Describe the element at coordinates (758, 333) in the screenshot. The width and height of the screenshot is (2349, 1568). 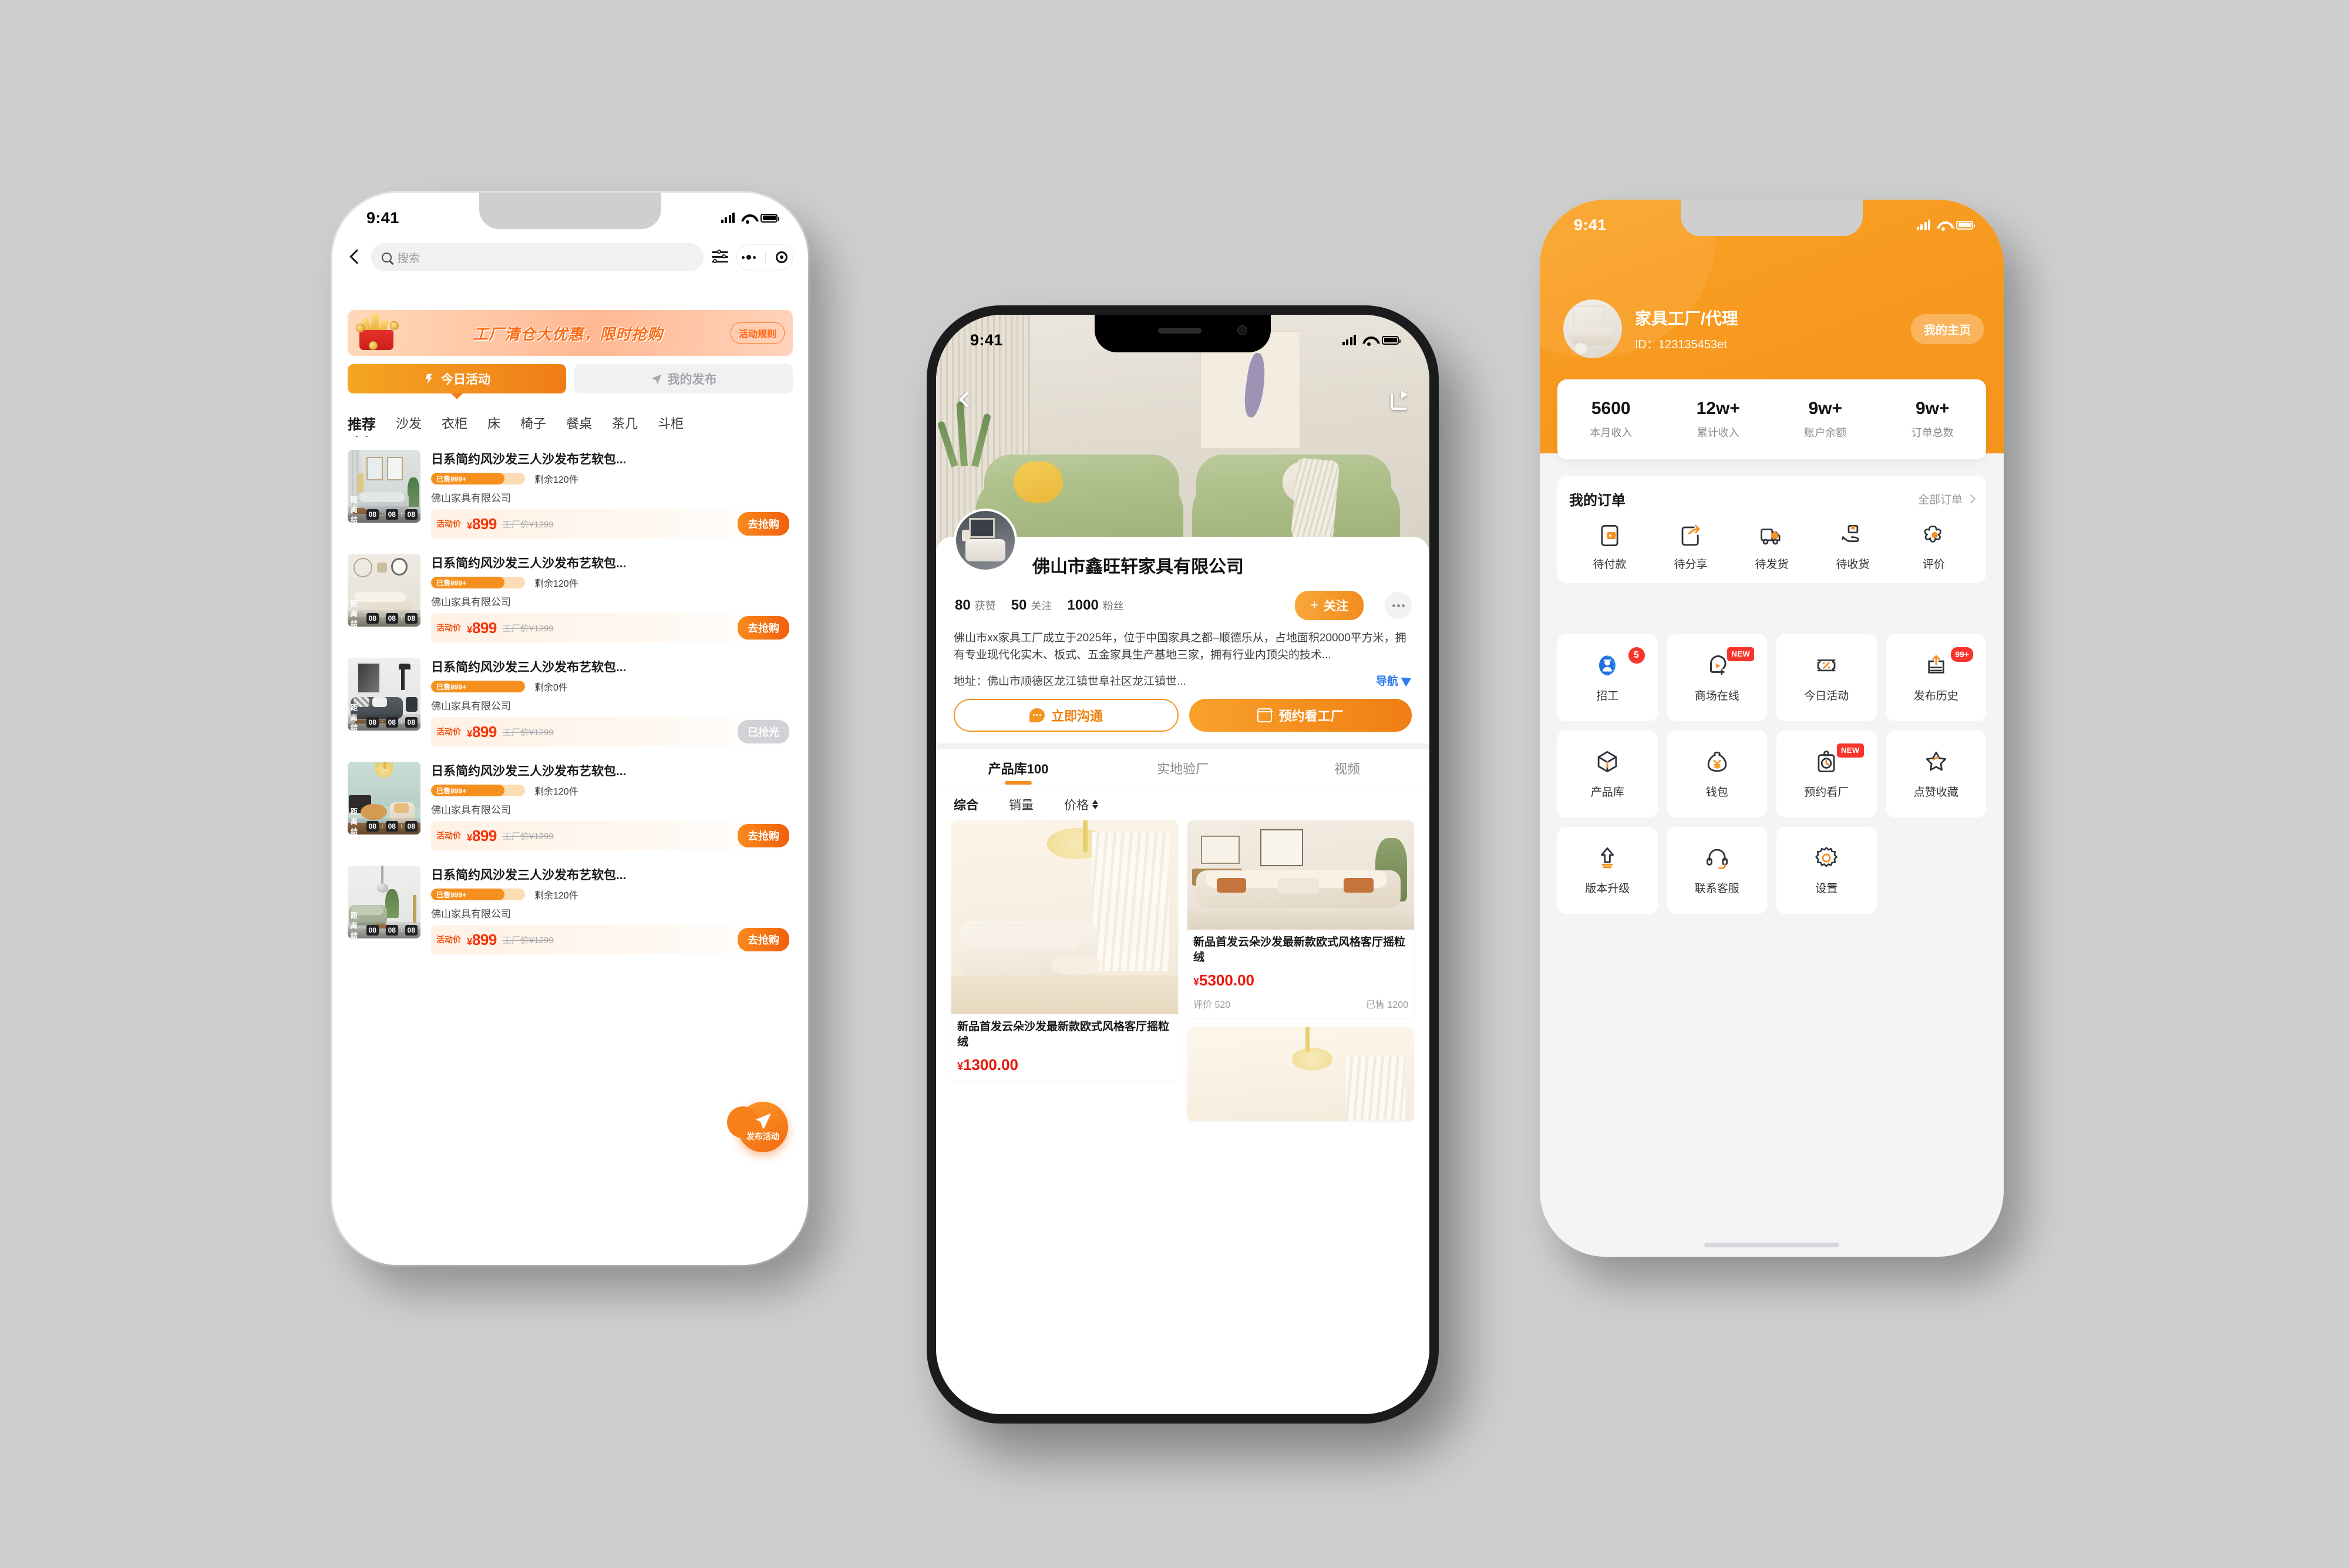
I see `activity-rules-button: 活动规则` at that location.